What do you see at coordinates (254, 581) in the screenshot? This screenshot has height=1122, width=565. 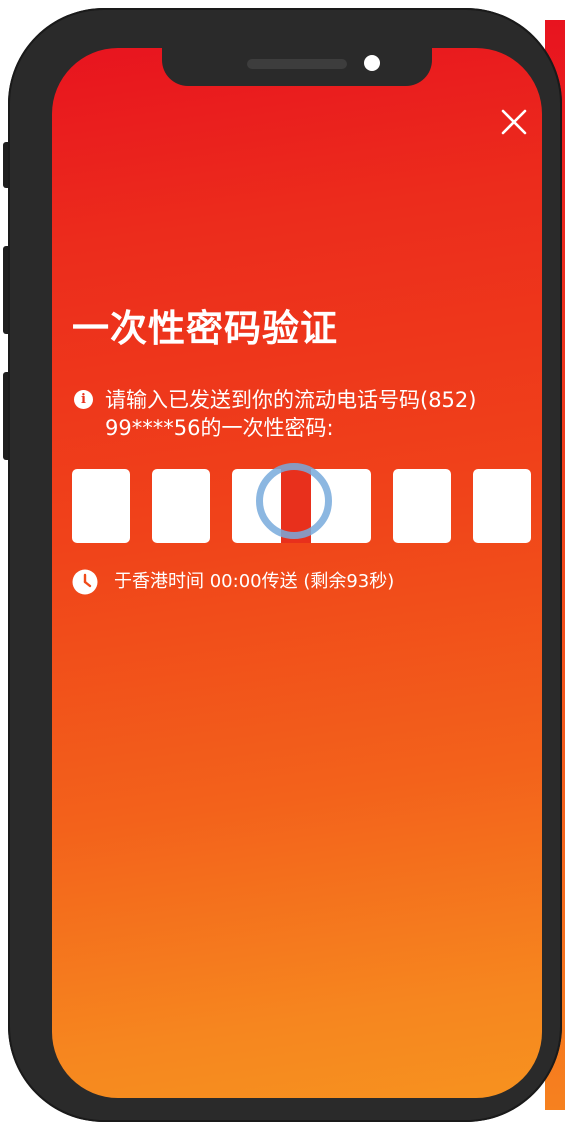 I see `otp-sent-time: 于香港时间 00:00传送 (剩余93秒)` at bounding box center [254, 581].